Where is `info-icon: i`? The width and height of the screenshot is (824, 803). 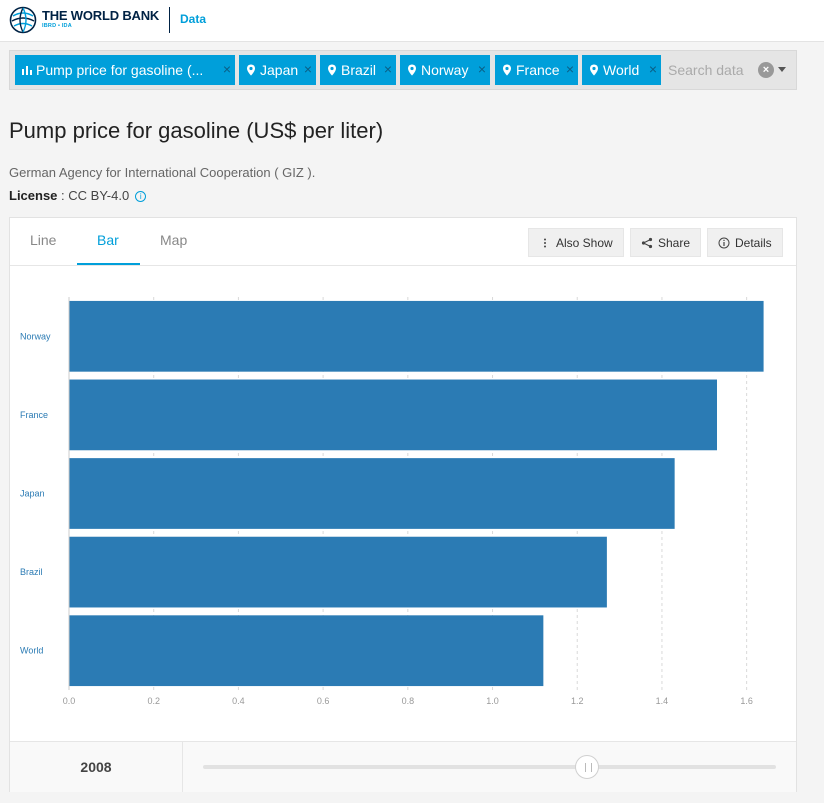 info-icon: i is located at coordinates (141, 196).